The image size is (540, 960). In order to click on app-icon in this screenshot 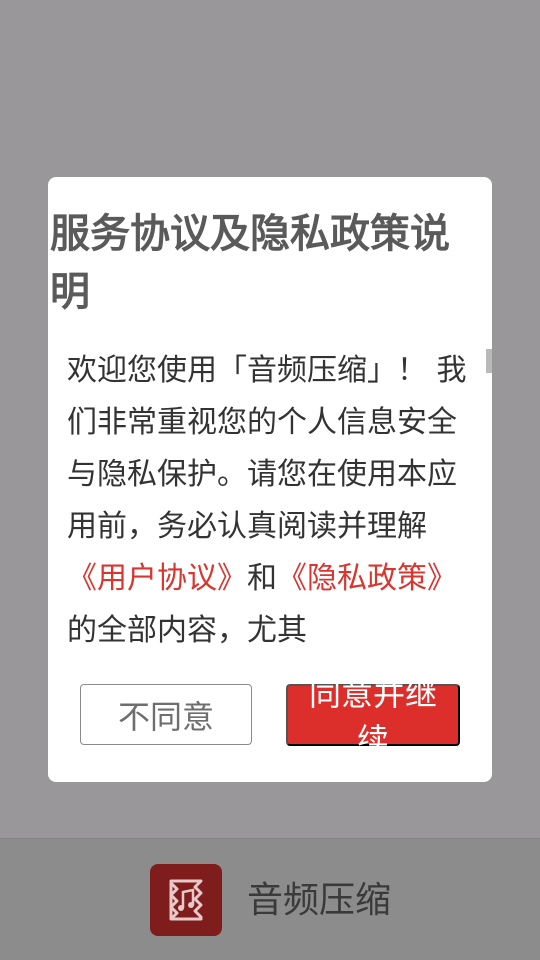, I will do `click(186, 900)`.